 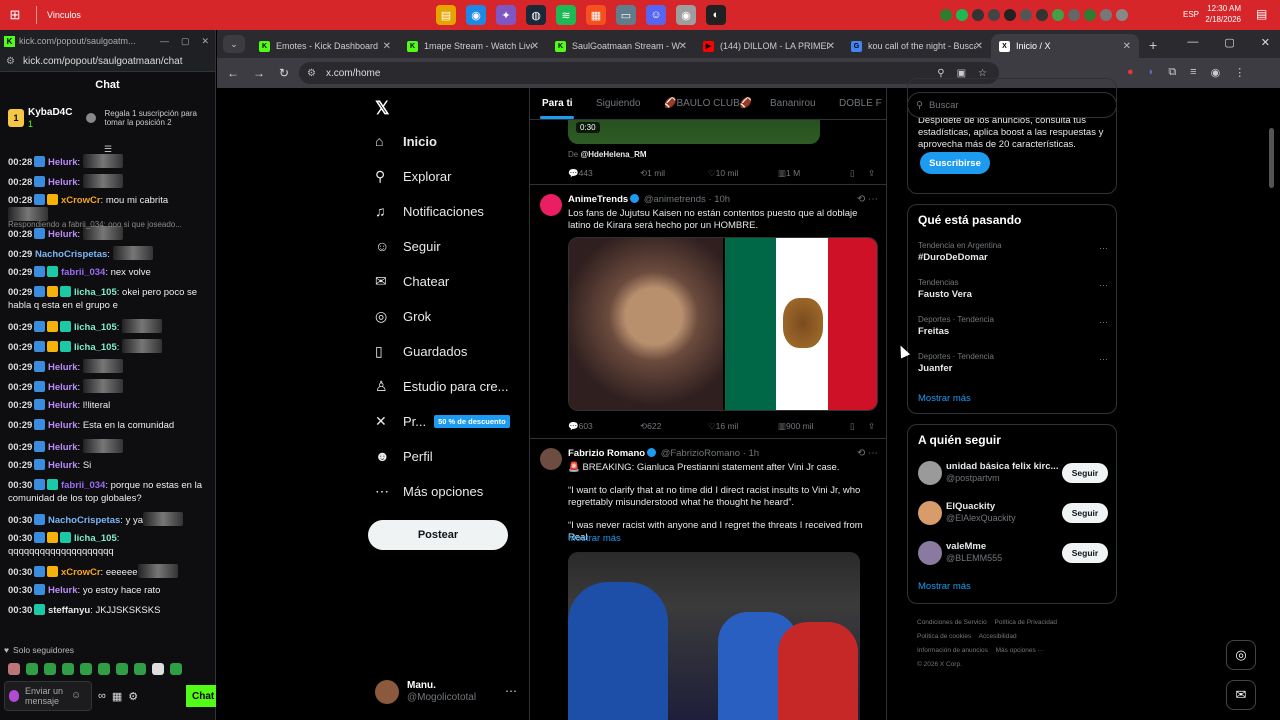 What do you see at coordinates (1221, 14) in the screenshot?
I see `clock: 12:30 AM 2/18/2026` at bounding box center [1221, 14].